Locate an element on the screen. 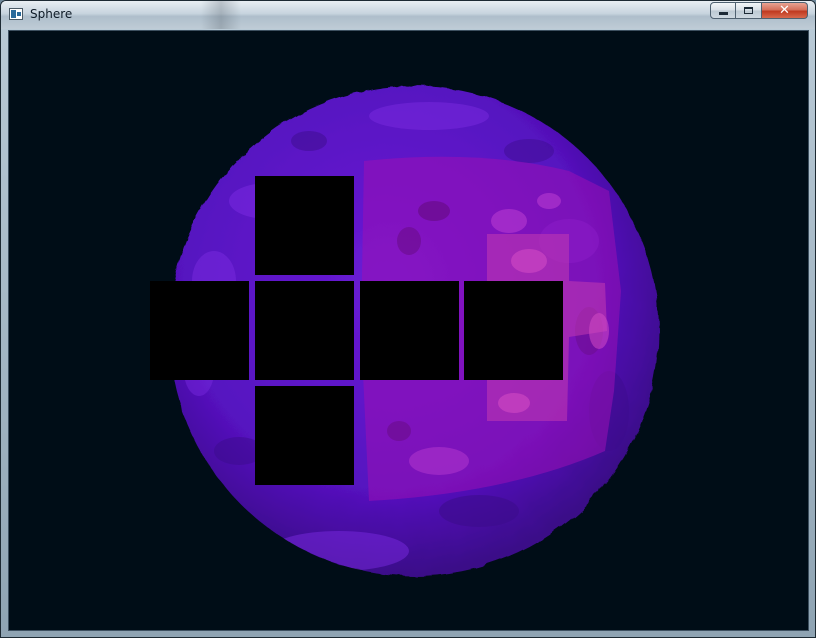 This screenshot has height=638, width=816. cube-face-back is located at coordinates (513, 330).